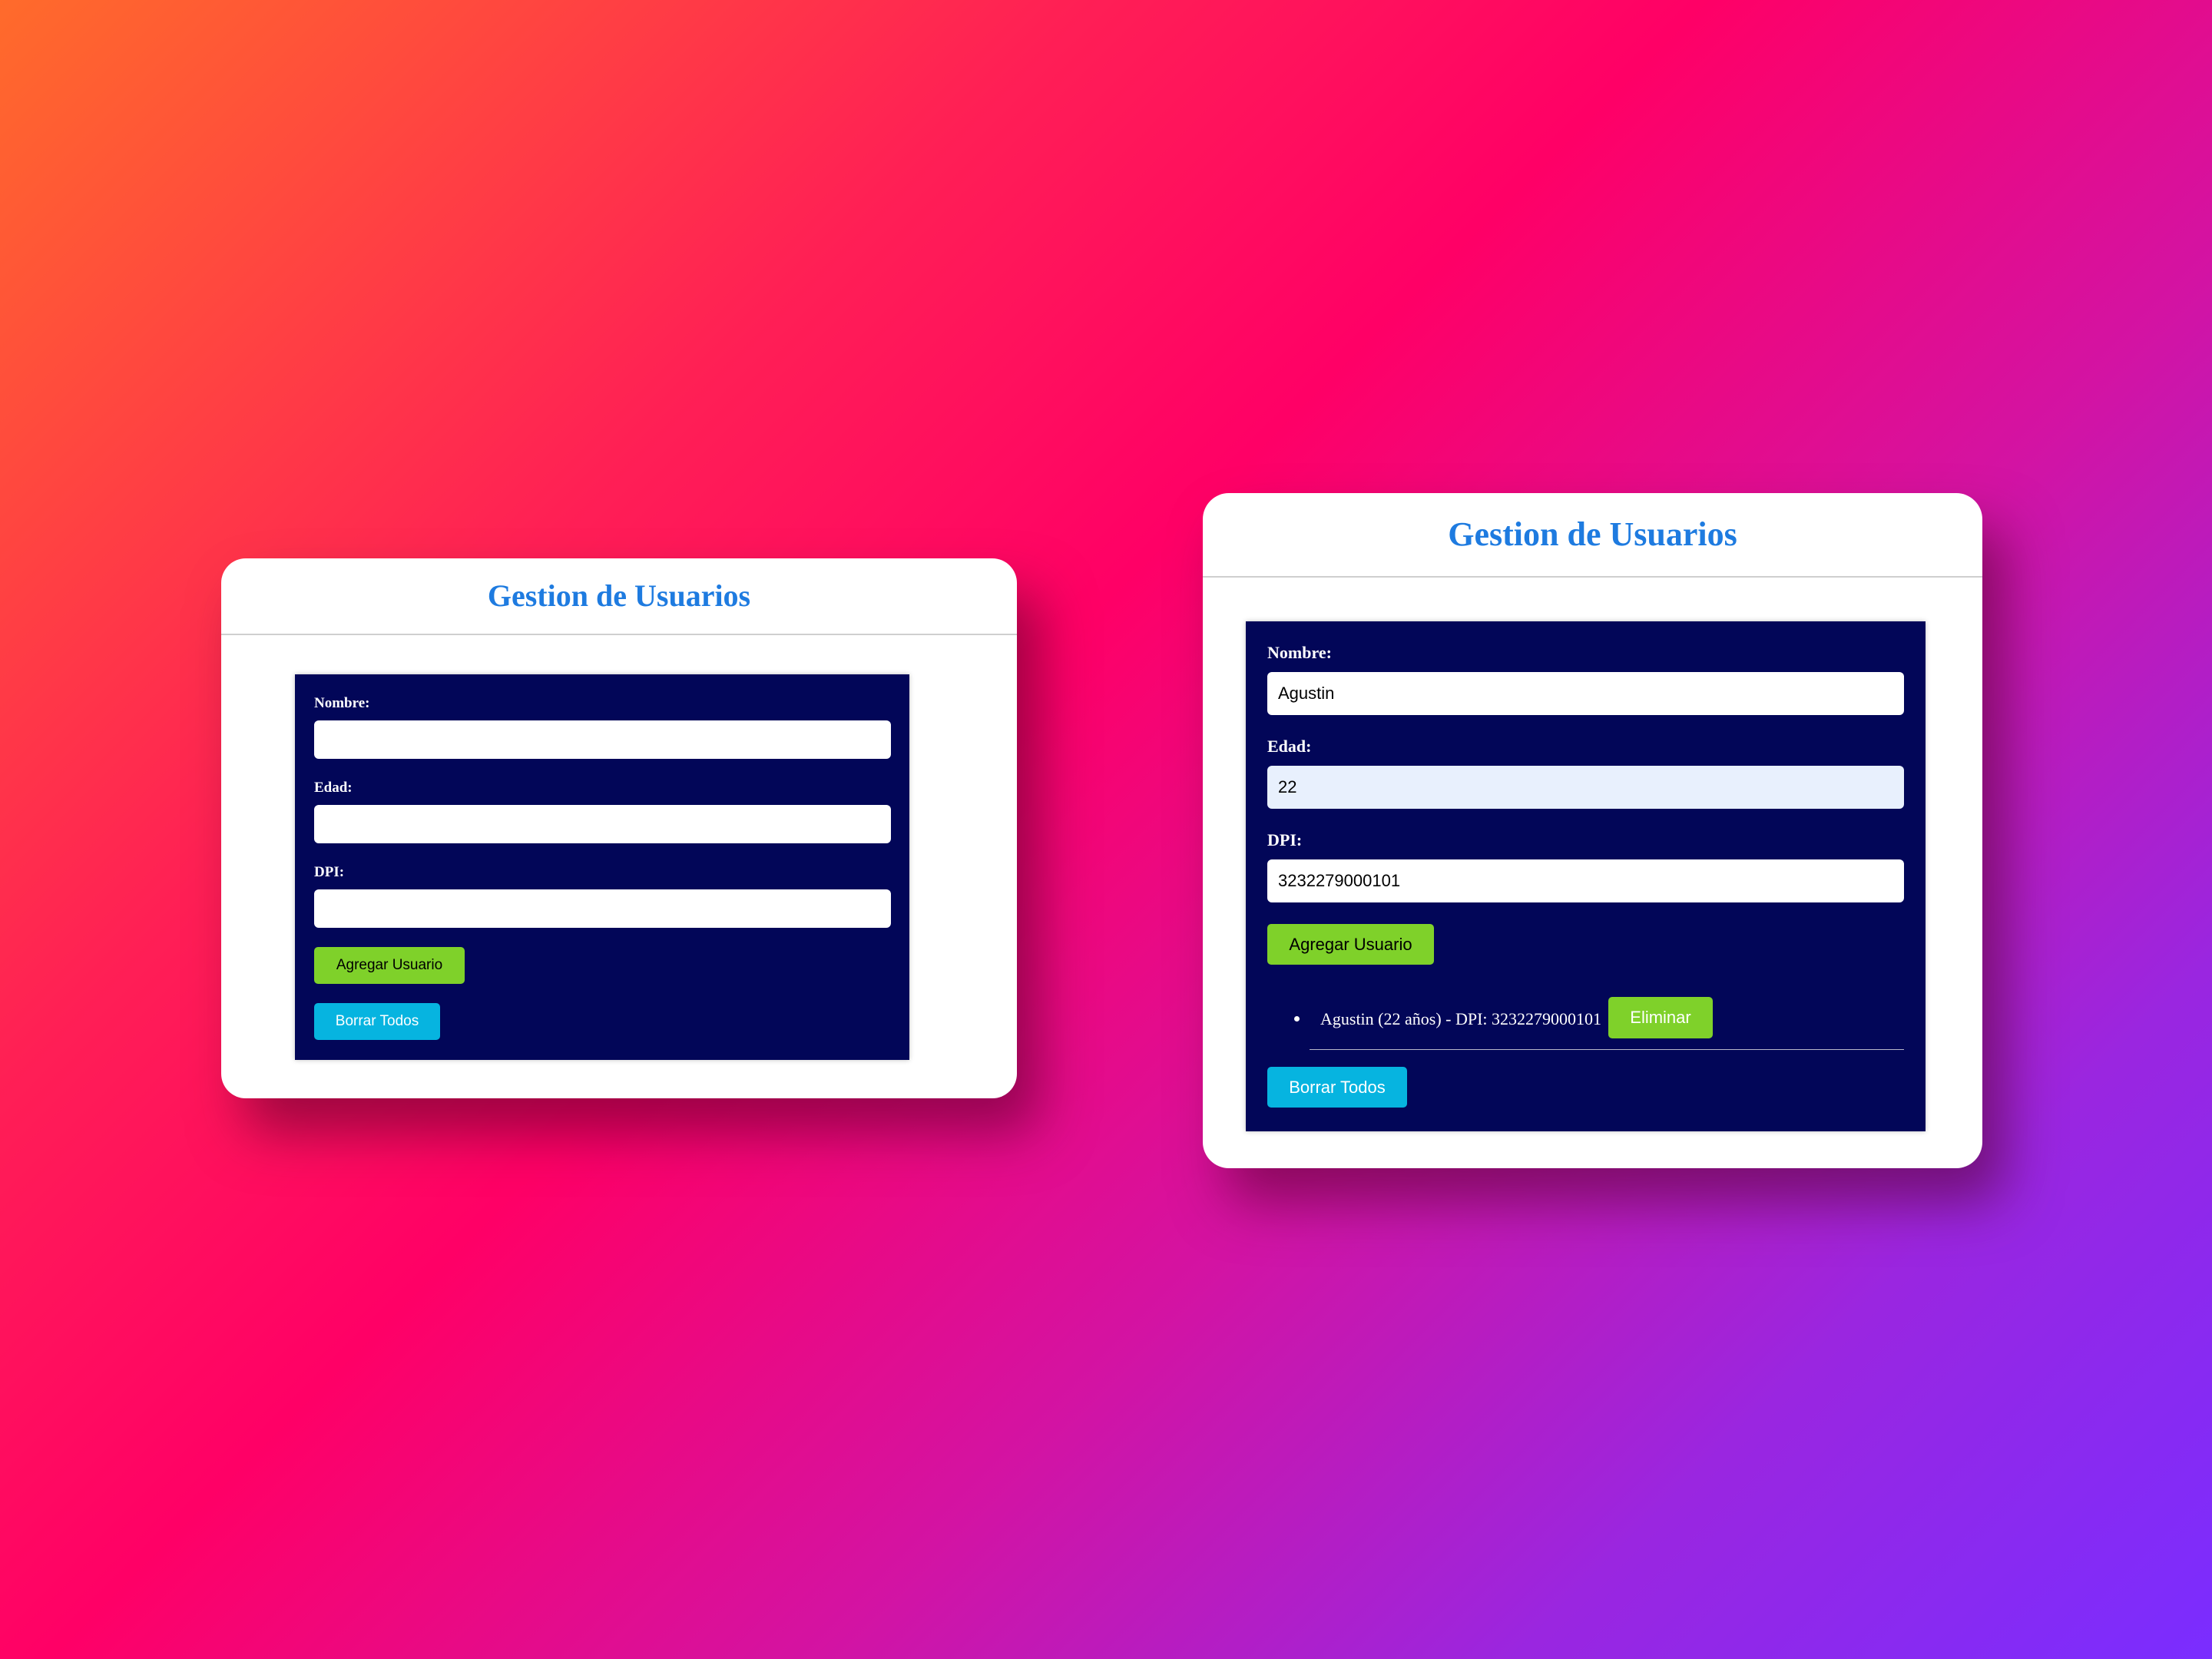 The height and width of the screenshot is (1659, 2212). Describe the element at coordinates (1461, 1019) in the screenshot. I see `user-entry-text: Agustin (22 años) - DPI: 3232279000101` at that location.